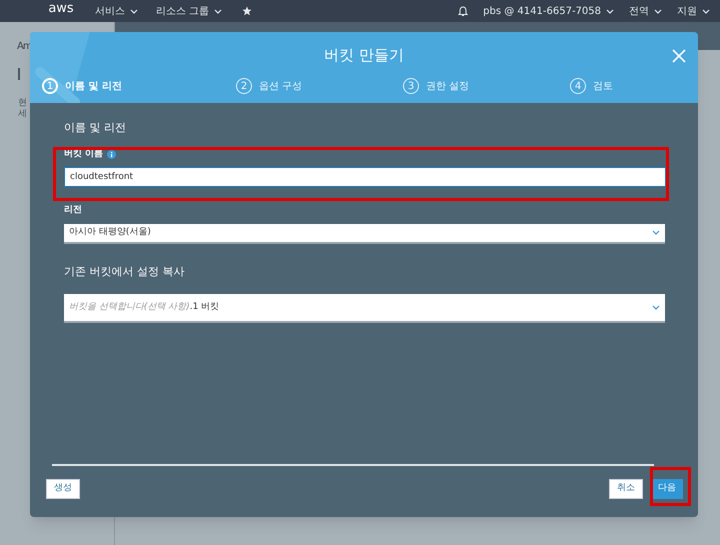 Image resolution: width=720 pixels, height=545 pixels. I want to click on support-menu: 지원, so click(693, 11).